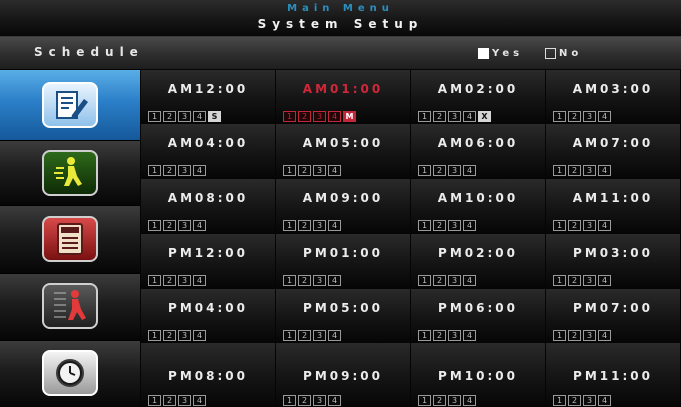 The height and width of the screenshot is (407, 681). I want to click on schedule-slot: AM06:00 1 2 3 4, so click(478, 151).